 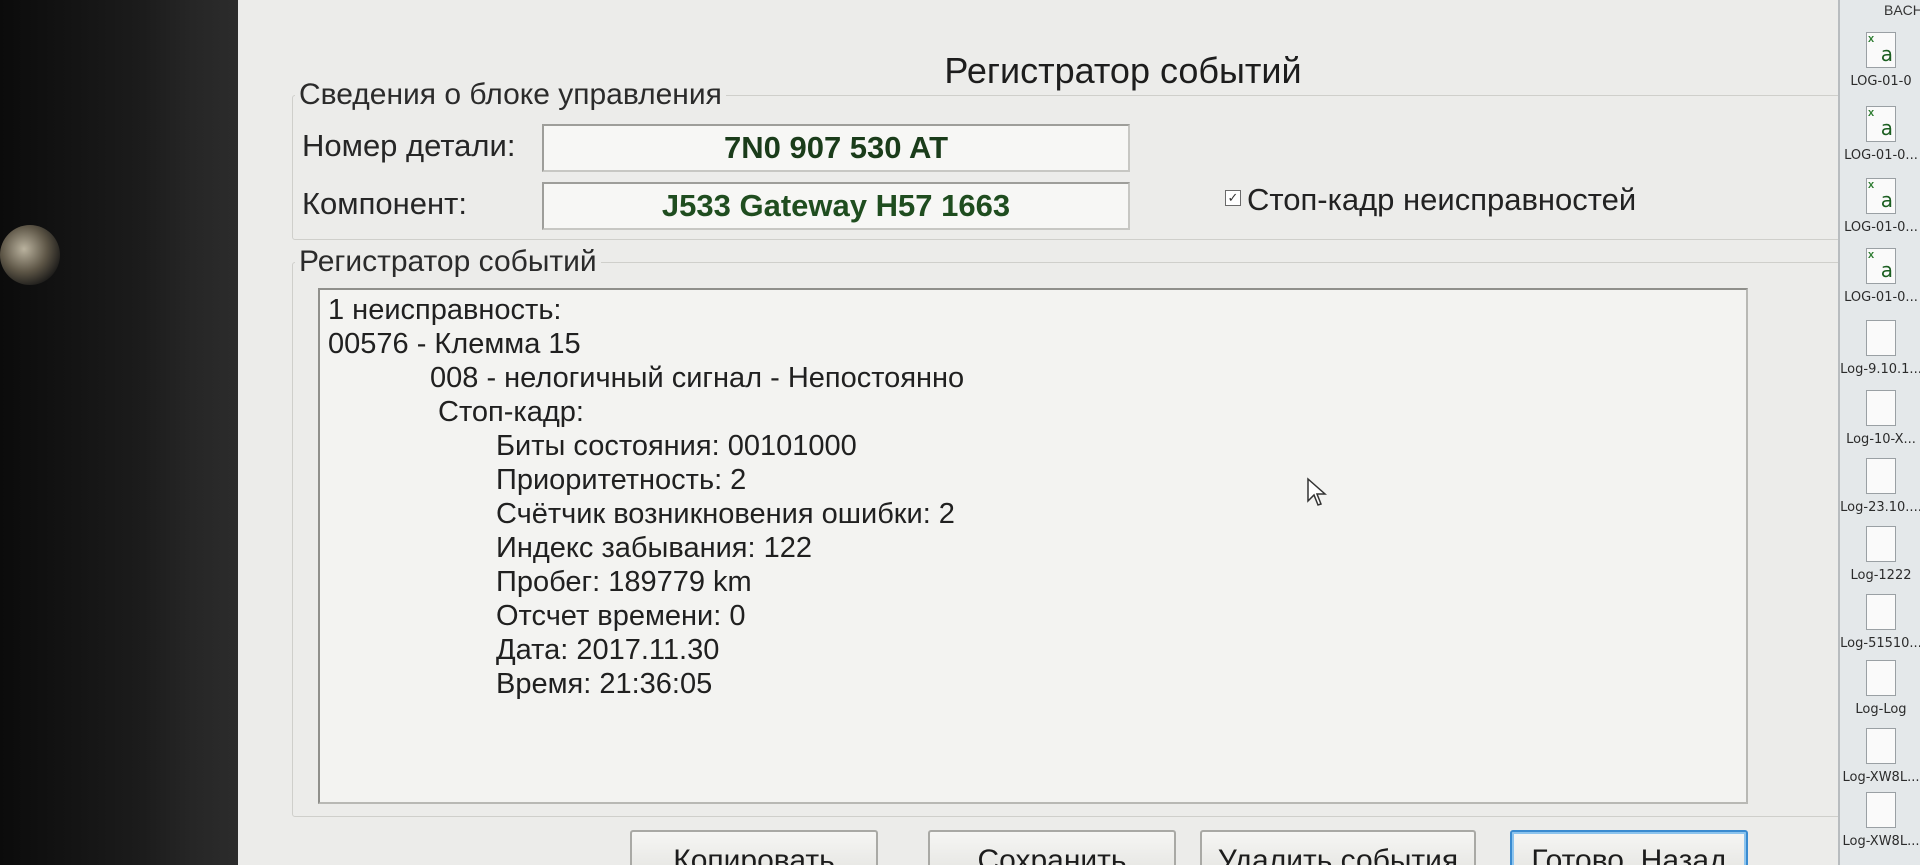 What do you see at coordinates (409, 145) in the screenshot?
I see `part-number-label: Номер детали:` at bounding box center [409, 145].